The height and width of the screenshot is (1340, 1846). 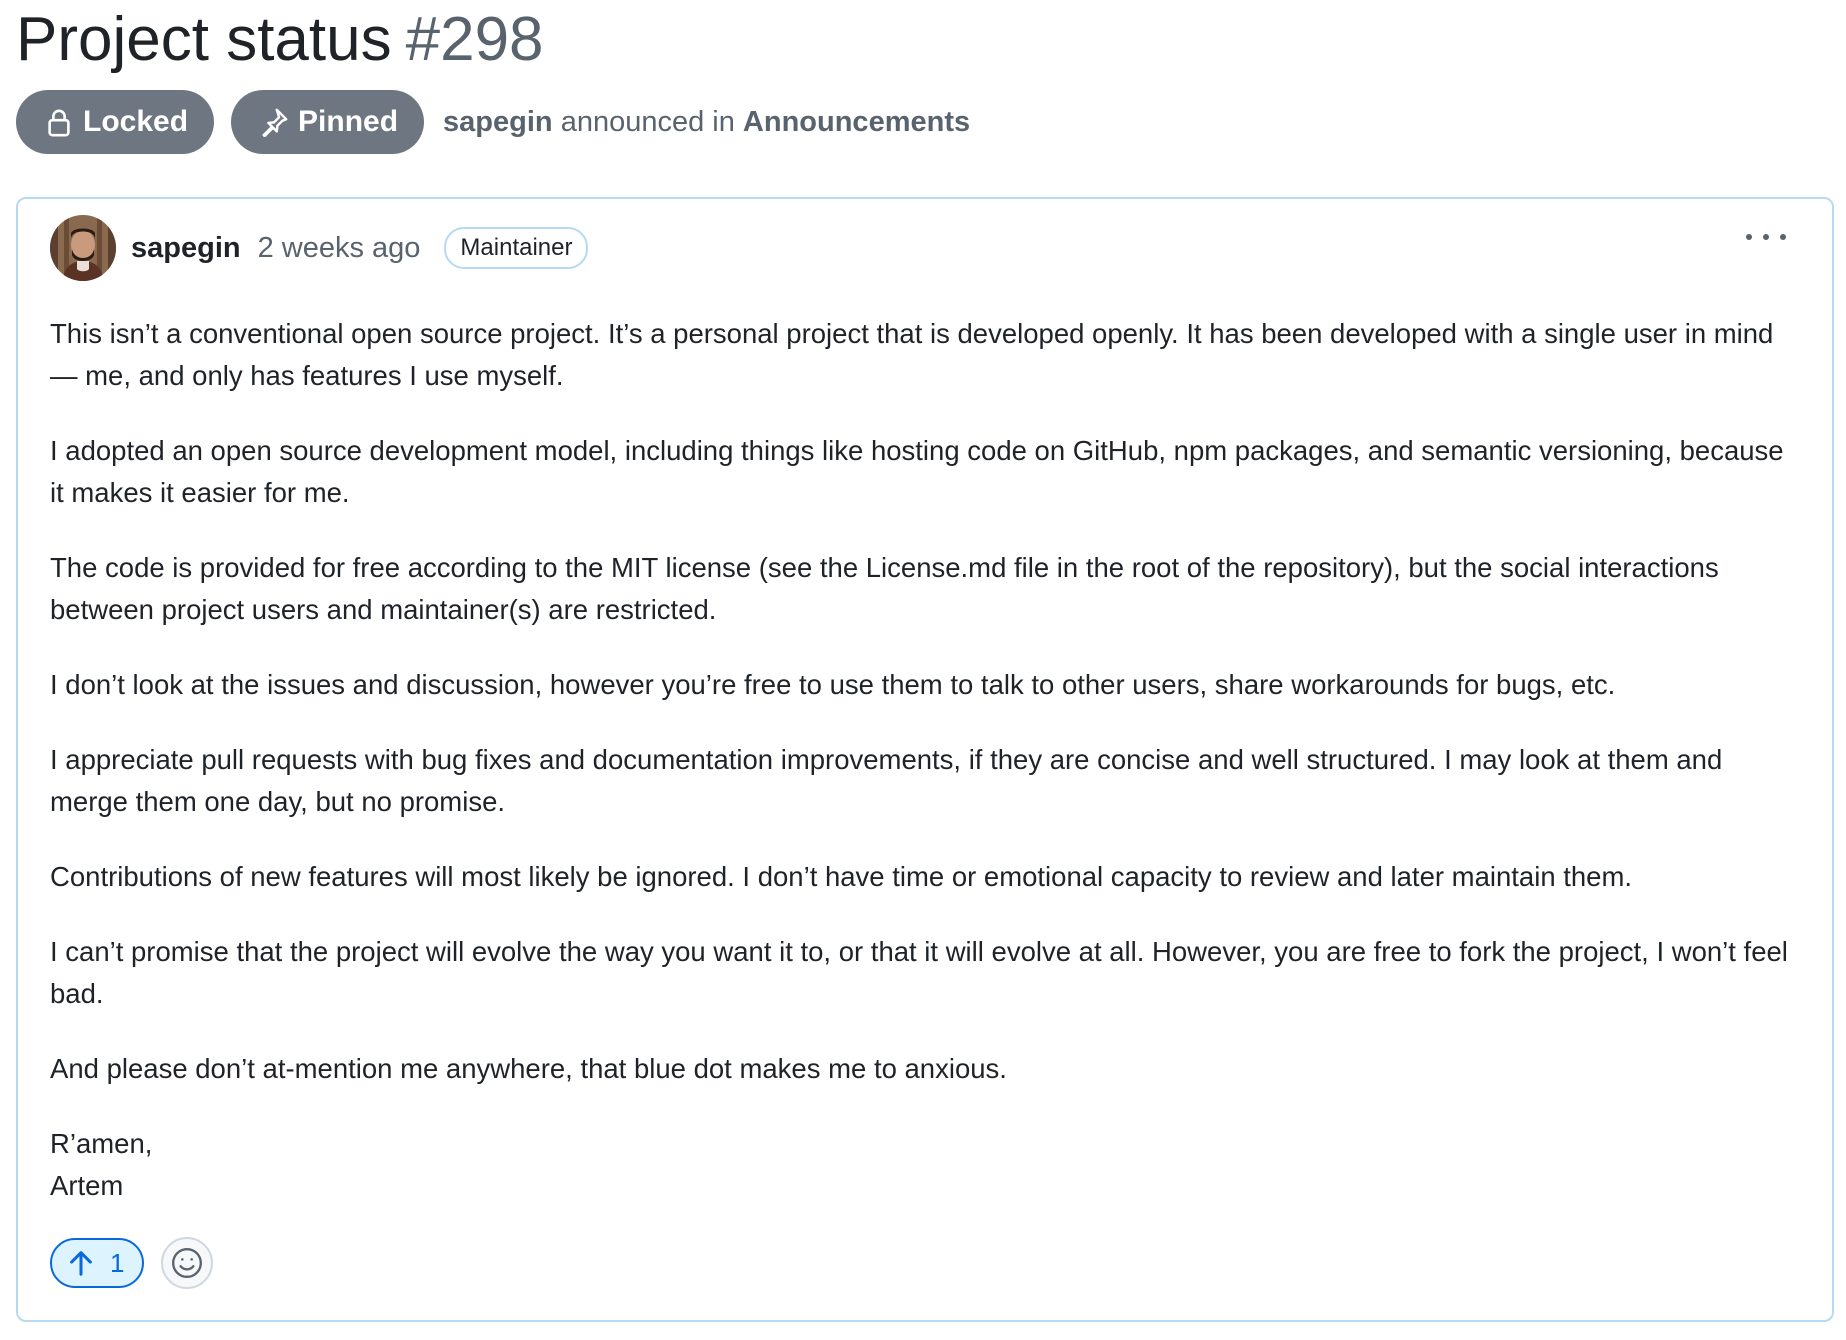 What do you see at coordinates (81, 1263) in the screenshot?
I see `arrow-up-icon` at bounding box center [81, 1263].